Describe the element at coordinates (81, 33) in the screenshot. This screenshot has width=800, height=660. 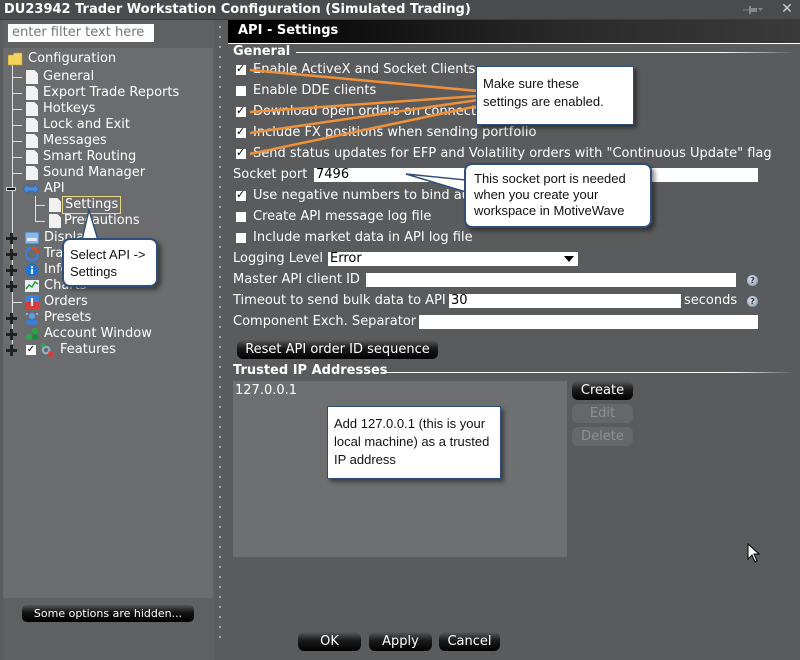
I see `filter-input` at that location.